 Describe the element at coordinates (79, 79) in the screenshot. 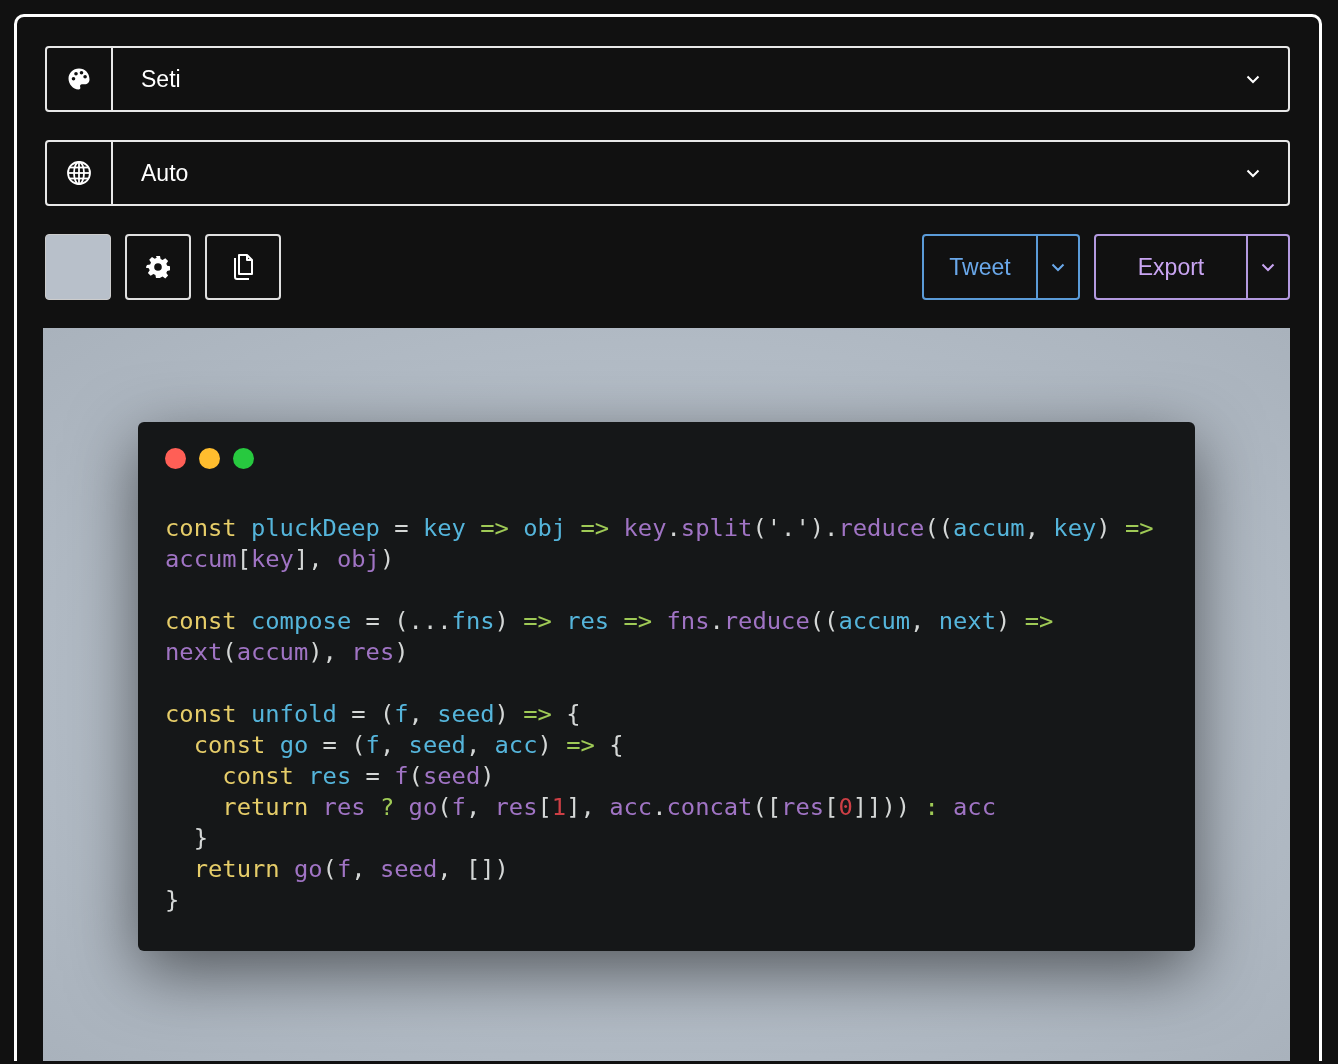

I see `palette-icon` at that location.